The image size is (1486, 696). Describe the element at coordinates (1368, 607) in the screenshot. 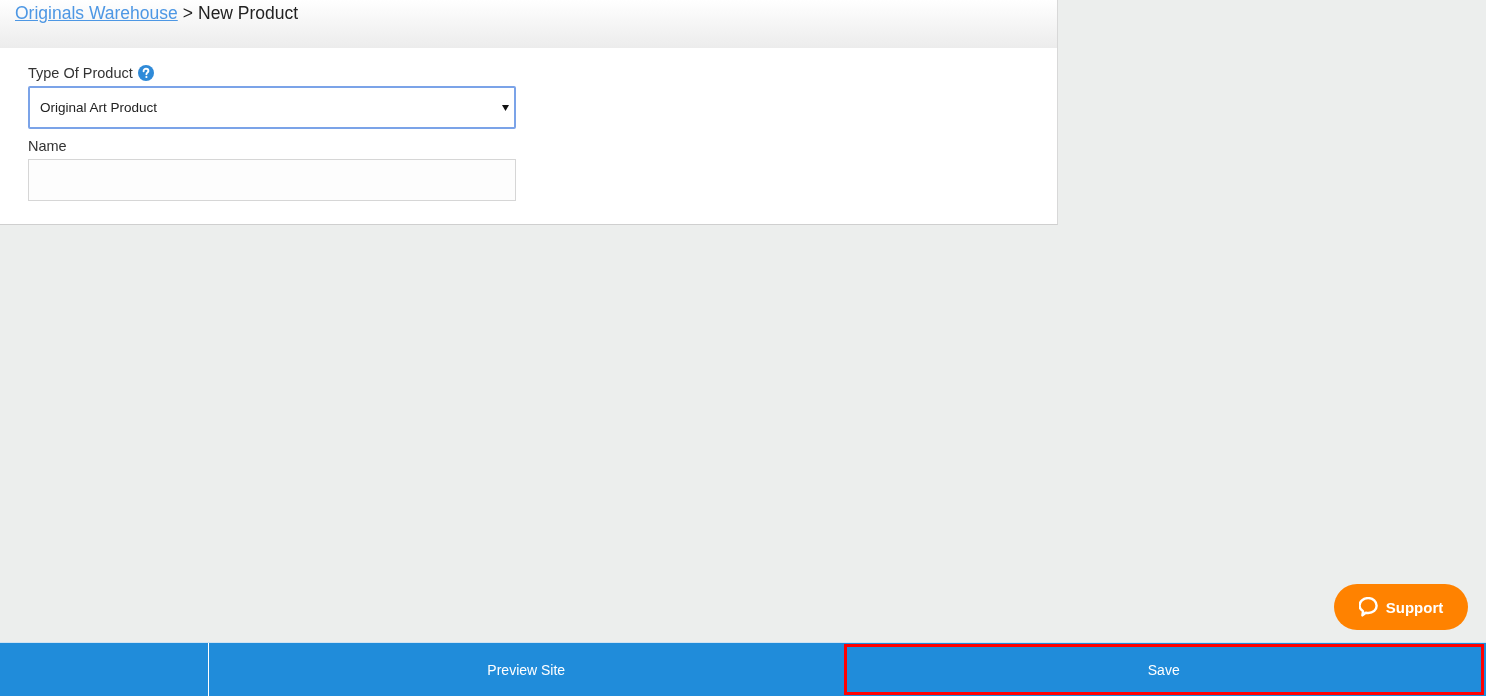

I see `chat-bubble-icon` at that location.